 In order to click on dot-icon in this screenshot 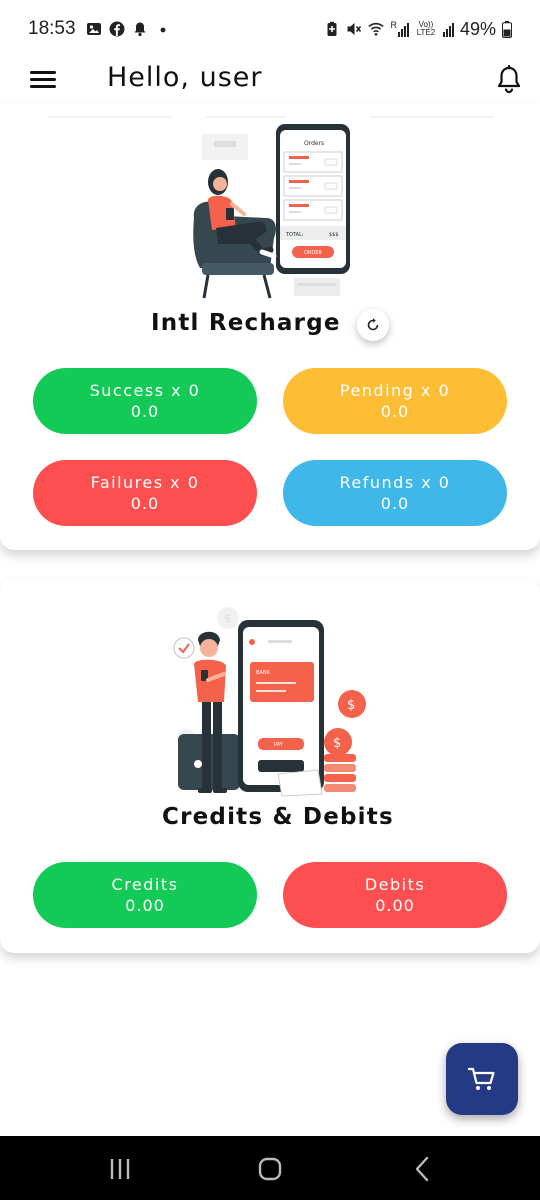, I will do `click(162, 30)`.